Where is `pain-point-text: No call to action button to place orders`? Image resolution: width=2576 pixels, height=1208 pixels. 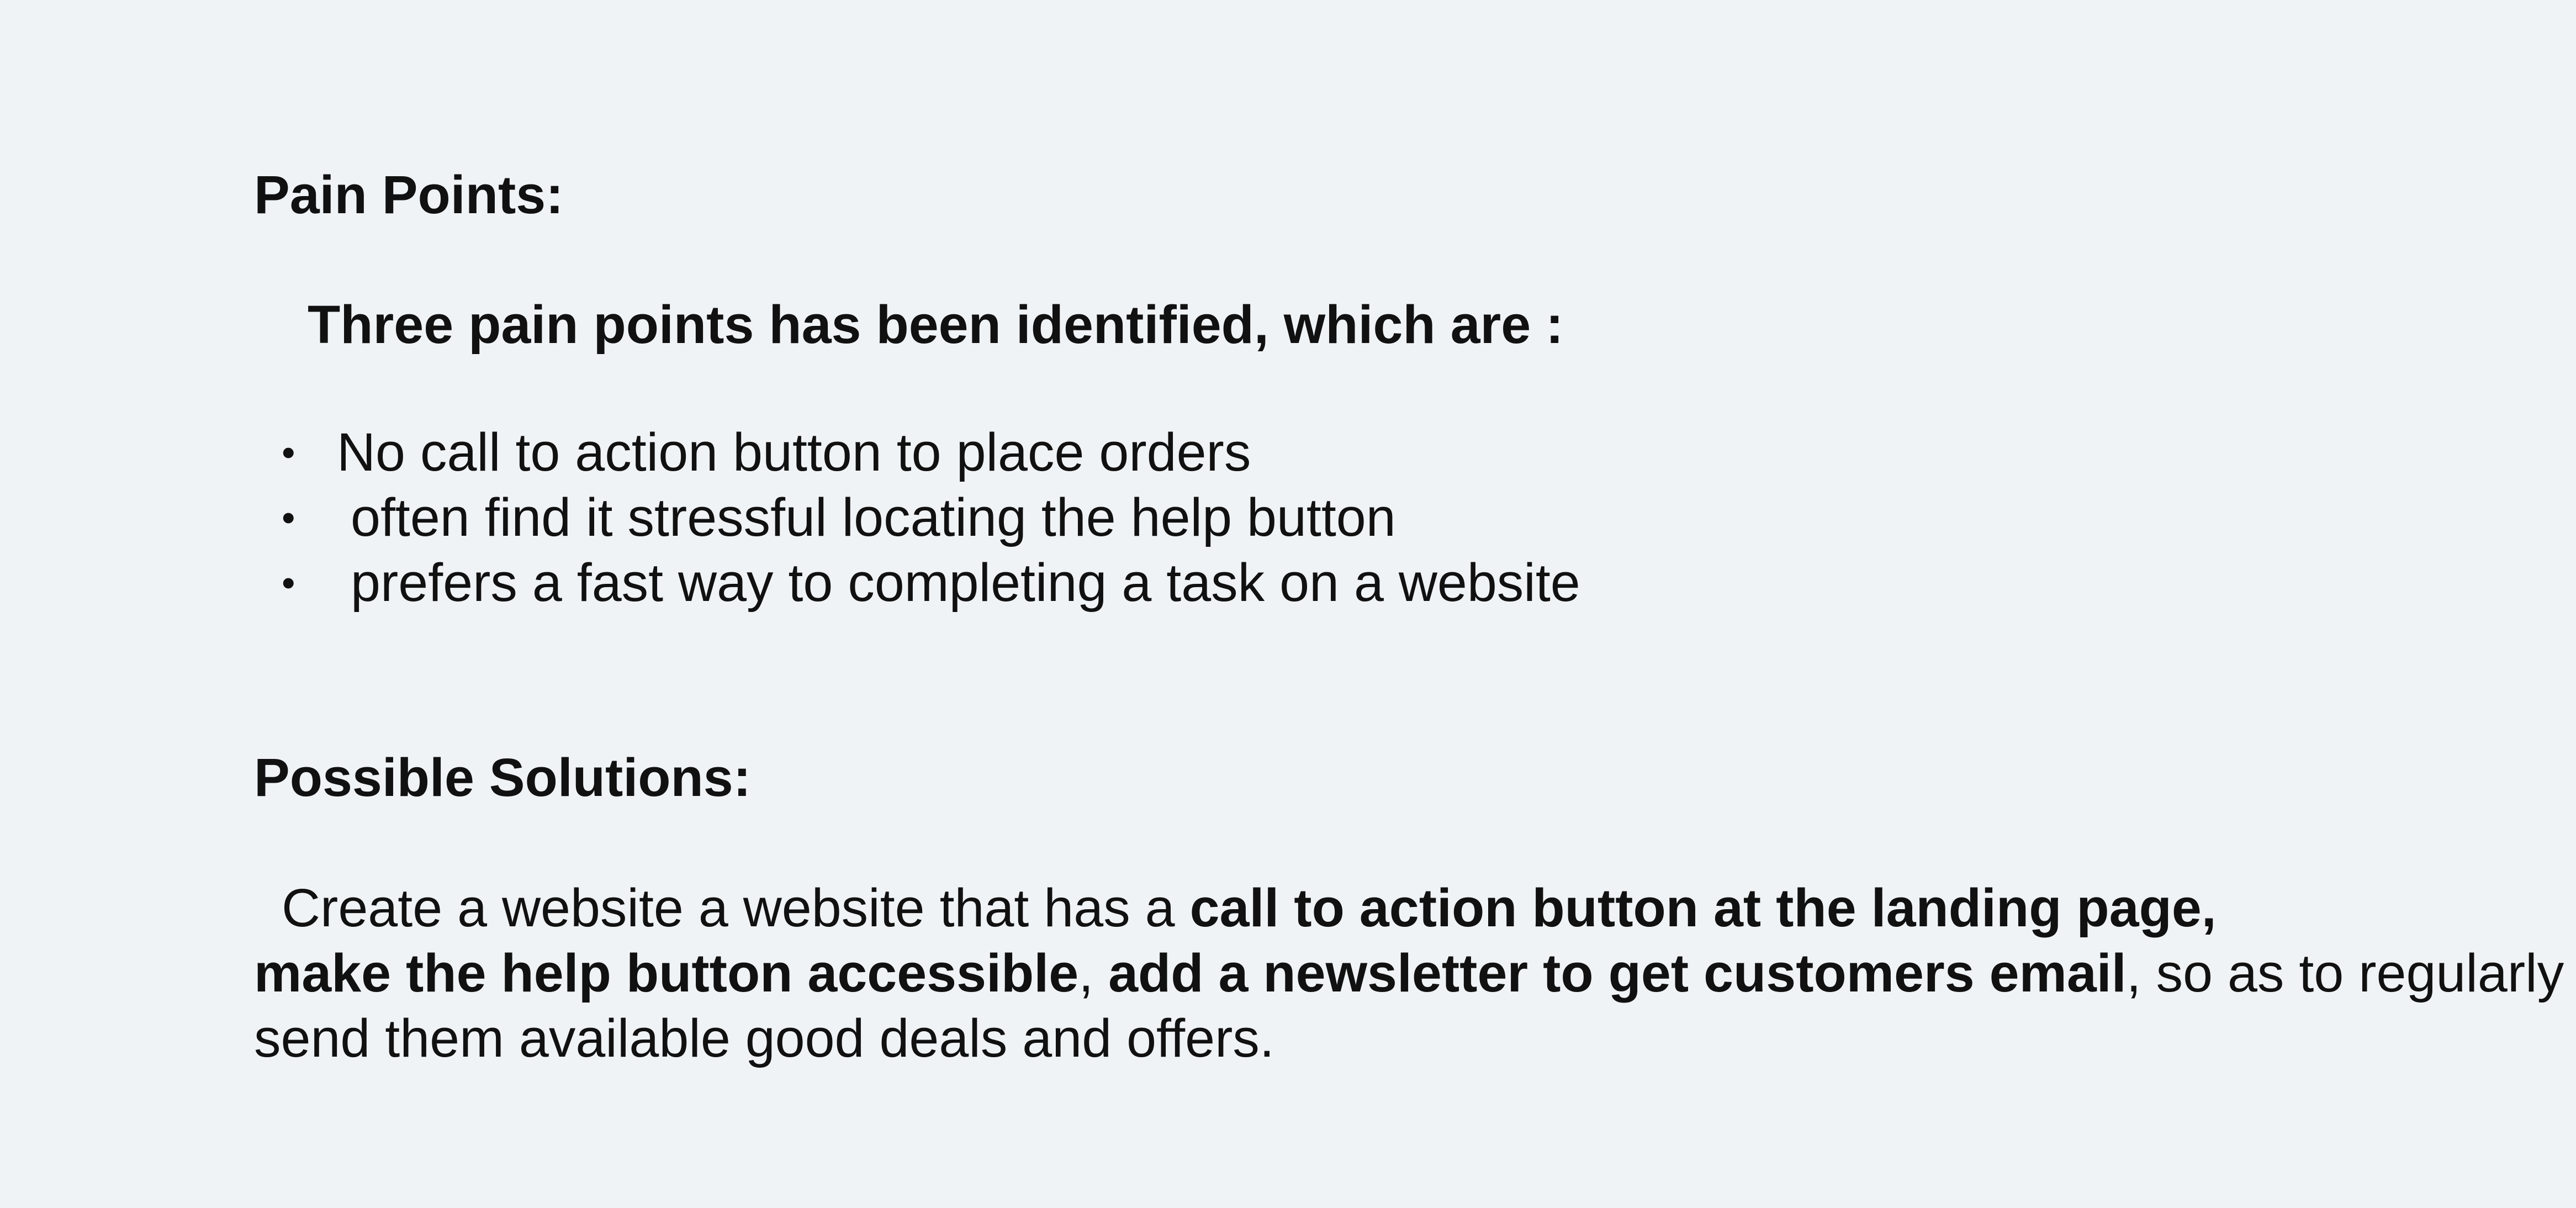 pain-point-text: No call to action button to place orders is located at coordinates (794, 452).